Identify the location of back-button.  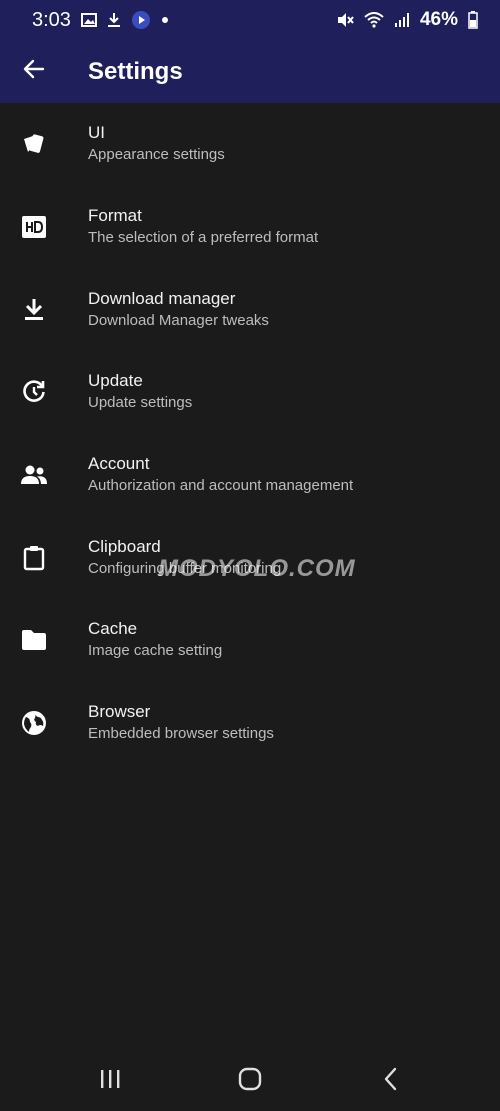
(34, 71).